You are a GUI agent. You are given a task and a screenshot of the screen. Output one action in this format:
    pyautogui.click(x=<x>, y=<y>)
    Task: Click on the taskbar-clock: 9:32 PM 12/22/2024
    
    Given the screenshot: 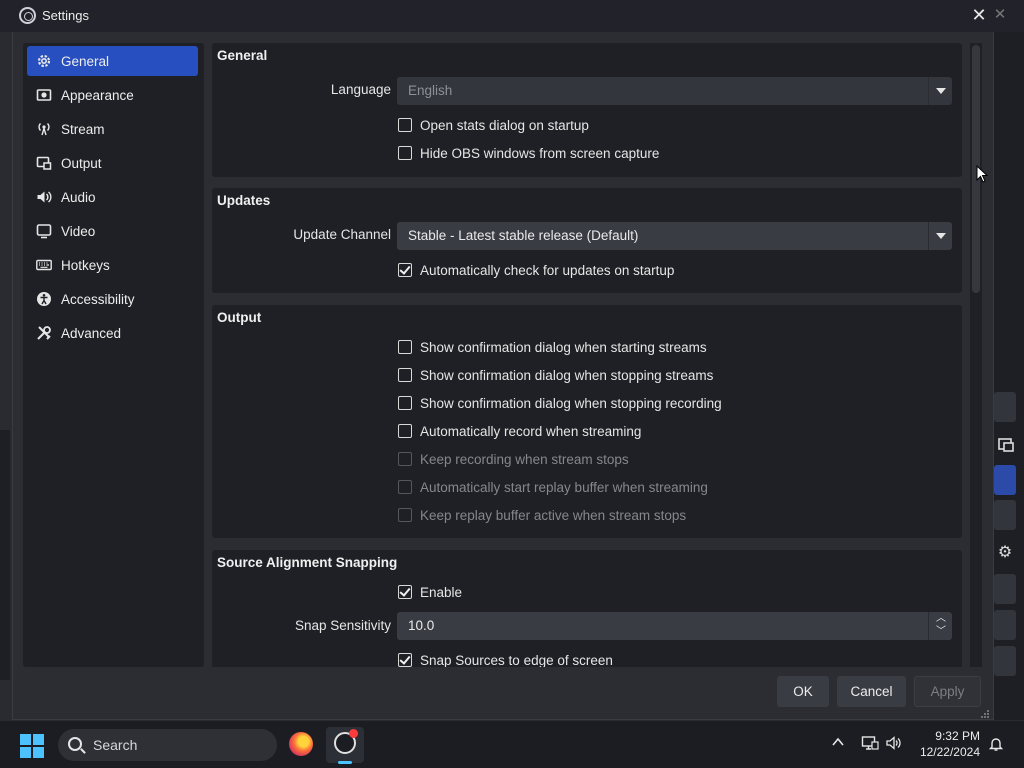 What is the action you would take?
    pyautogui.click(x=945, y=744)
    